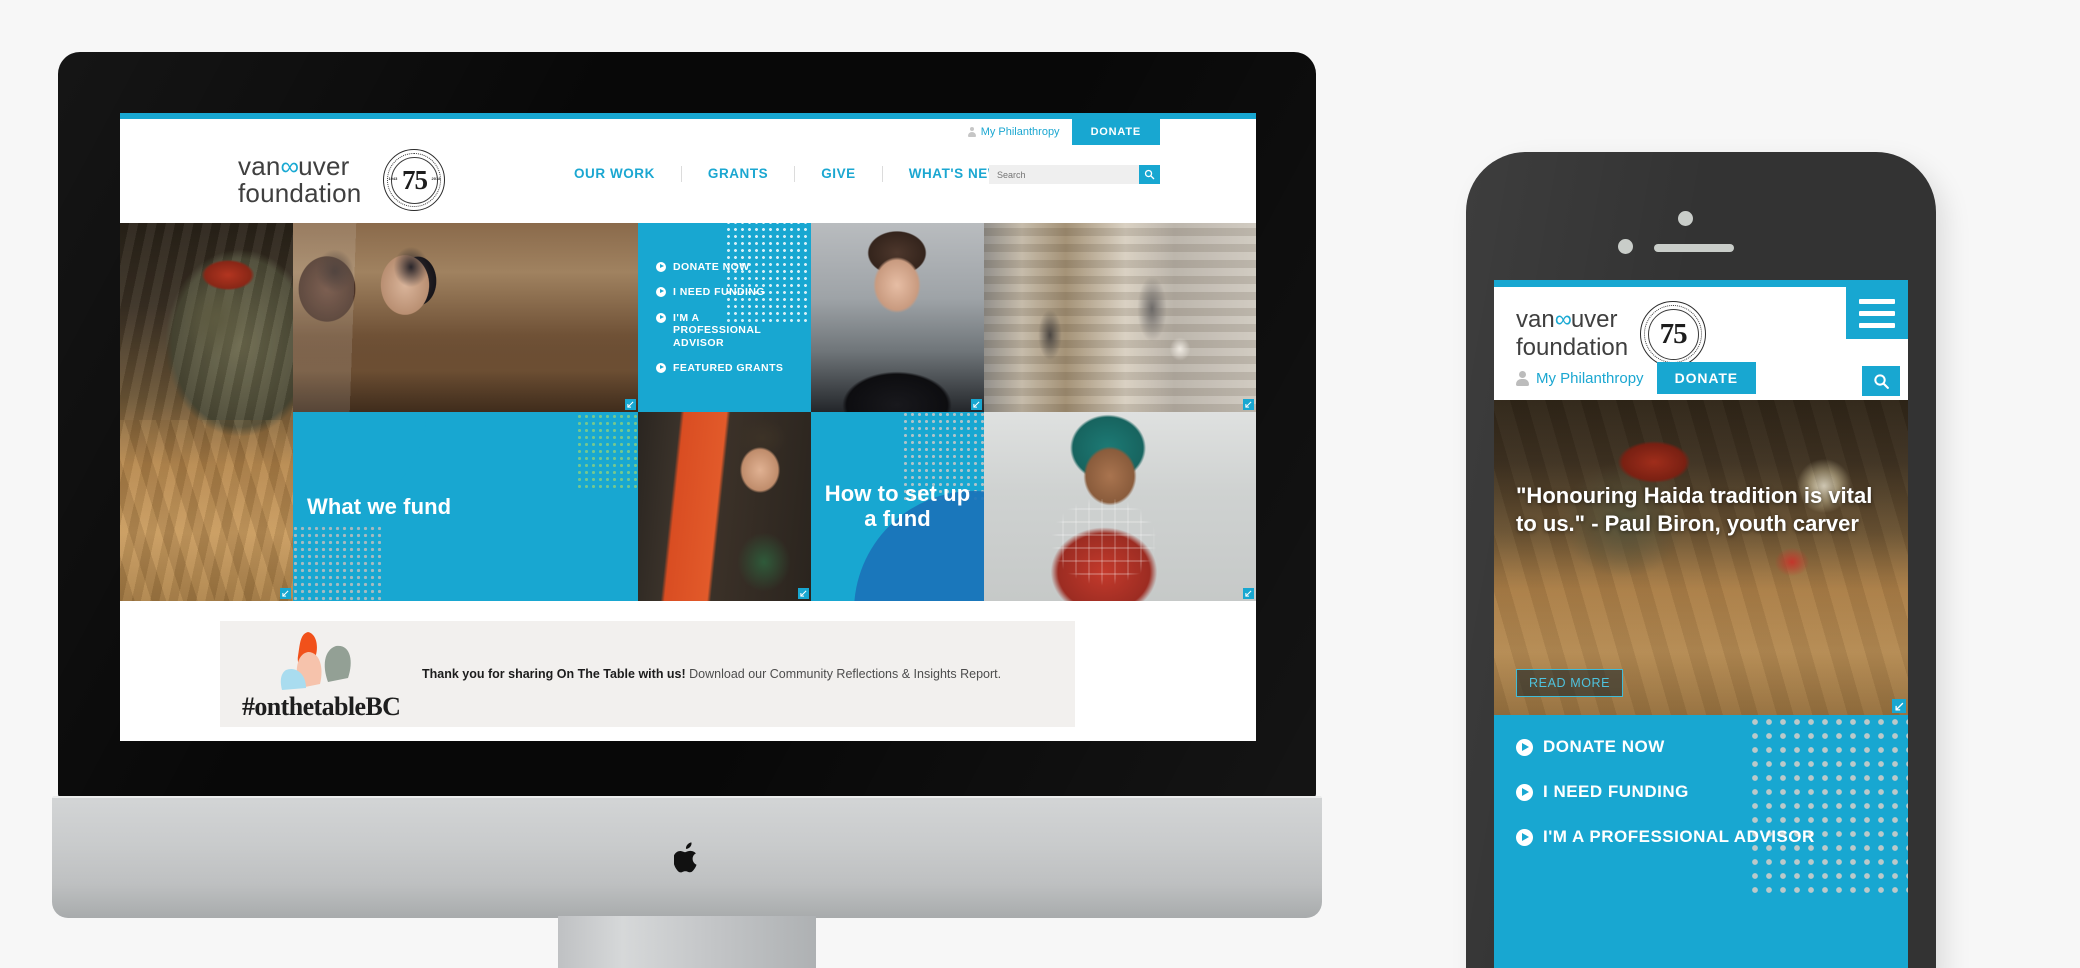 The height and width of the screenshot is (968, 2080). I want to click on nav-item-grants: GRANTS, so click(739, 174).